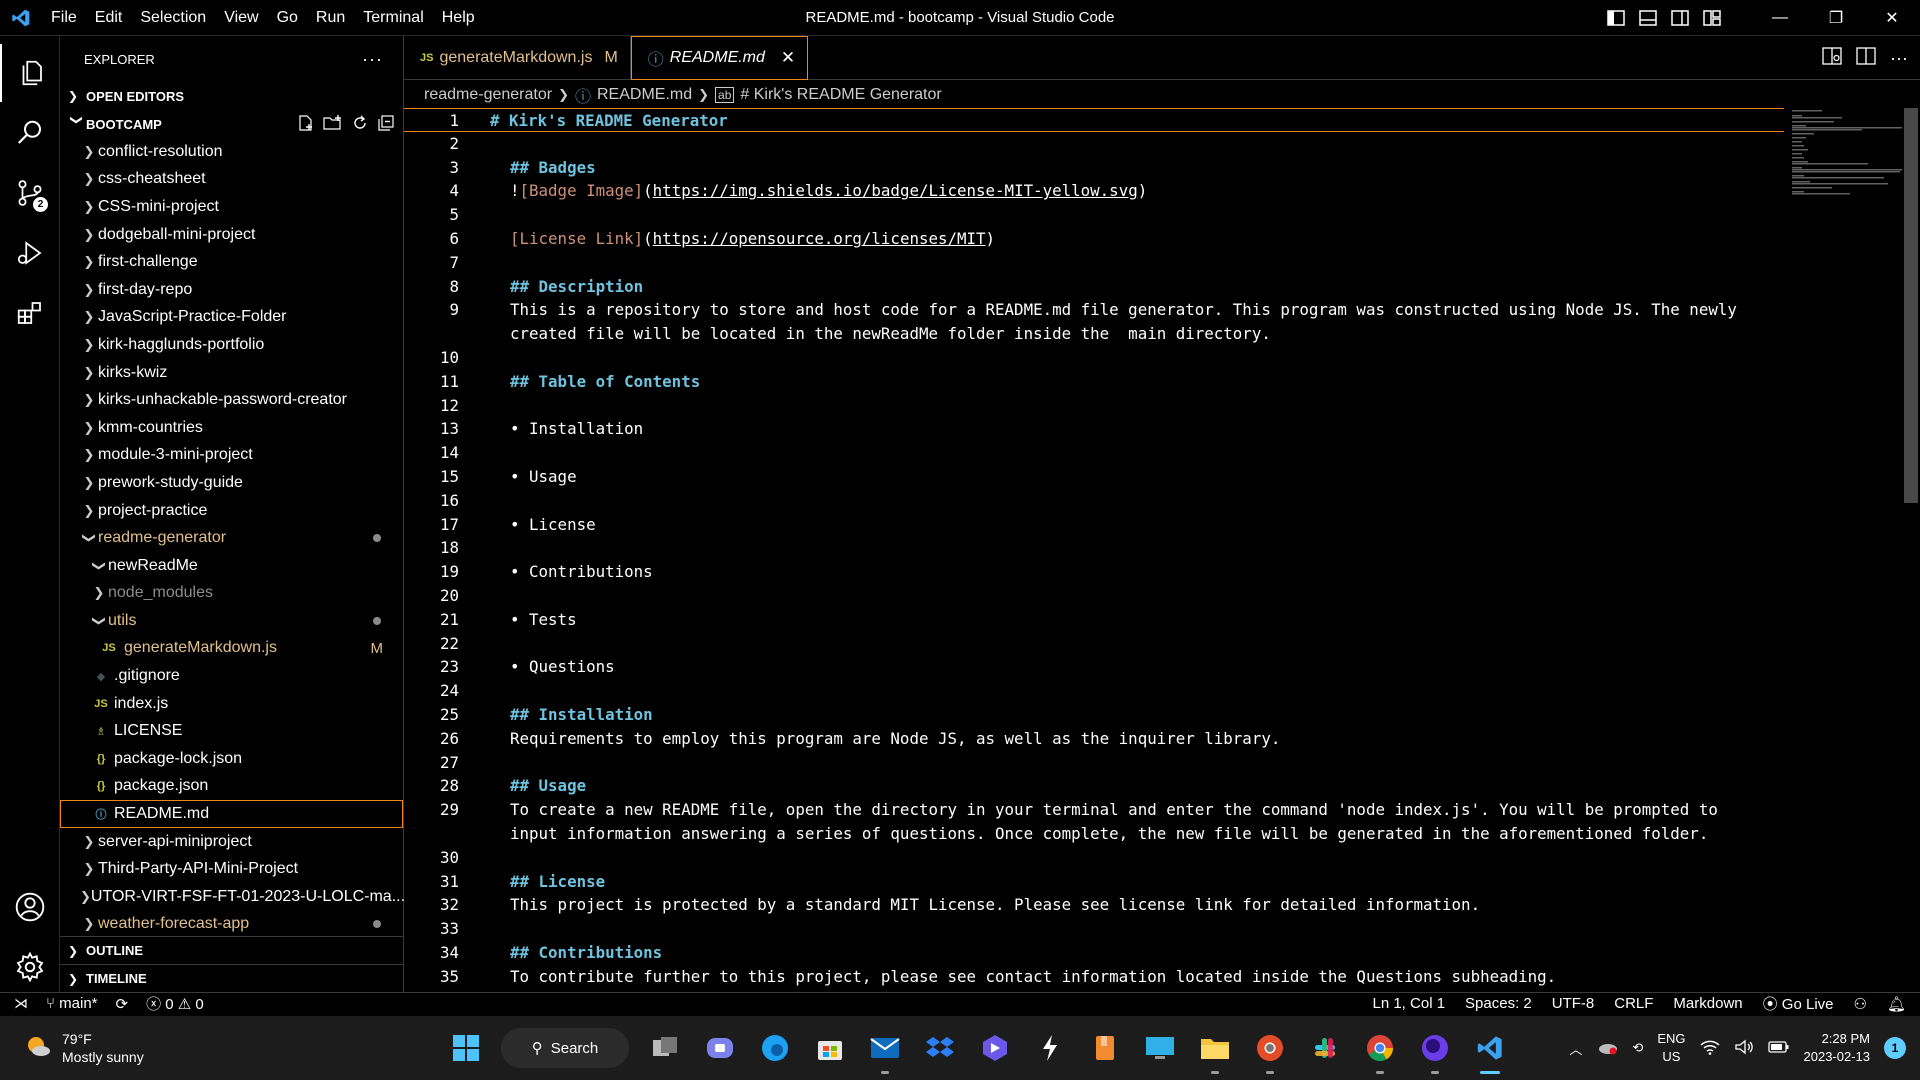  Describe the element at coordinates (719, 1048) in the screenshot. I see `teams-chat-icon` at that location.